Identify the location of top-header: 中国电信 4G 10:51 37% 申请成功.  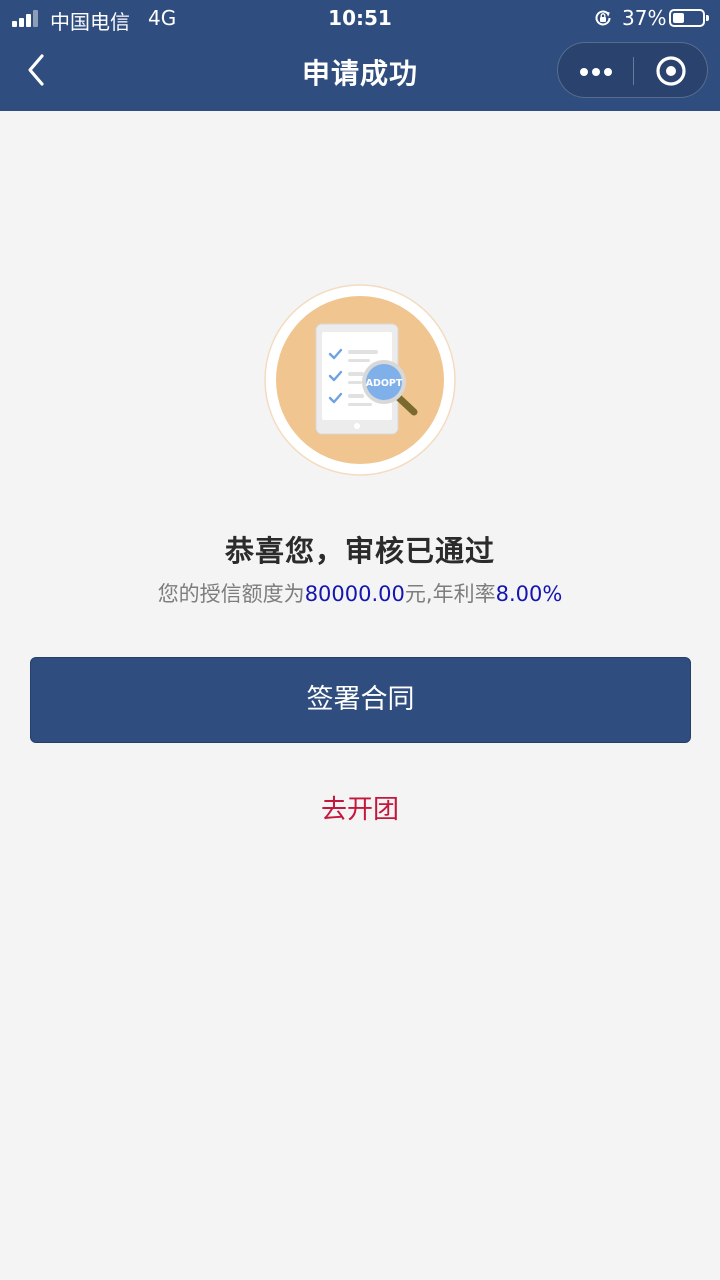
(360, 55).